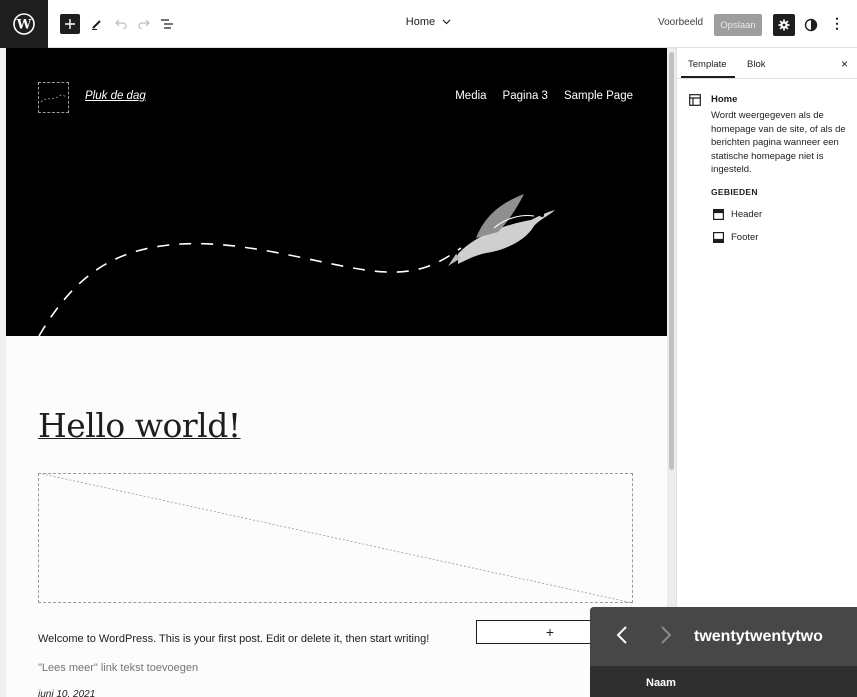  I want to click on read-more-placeholder: "Lees meer" link tekst toevoegen, so click(118, 668).